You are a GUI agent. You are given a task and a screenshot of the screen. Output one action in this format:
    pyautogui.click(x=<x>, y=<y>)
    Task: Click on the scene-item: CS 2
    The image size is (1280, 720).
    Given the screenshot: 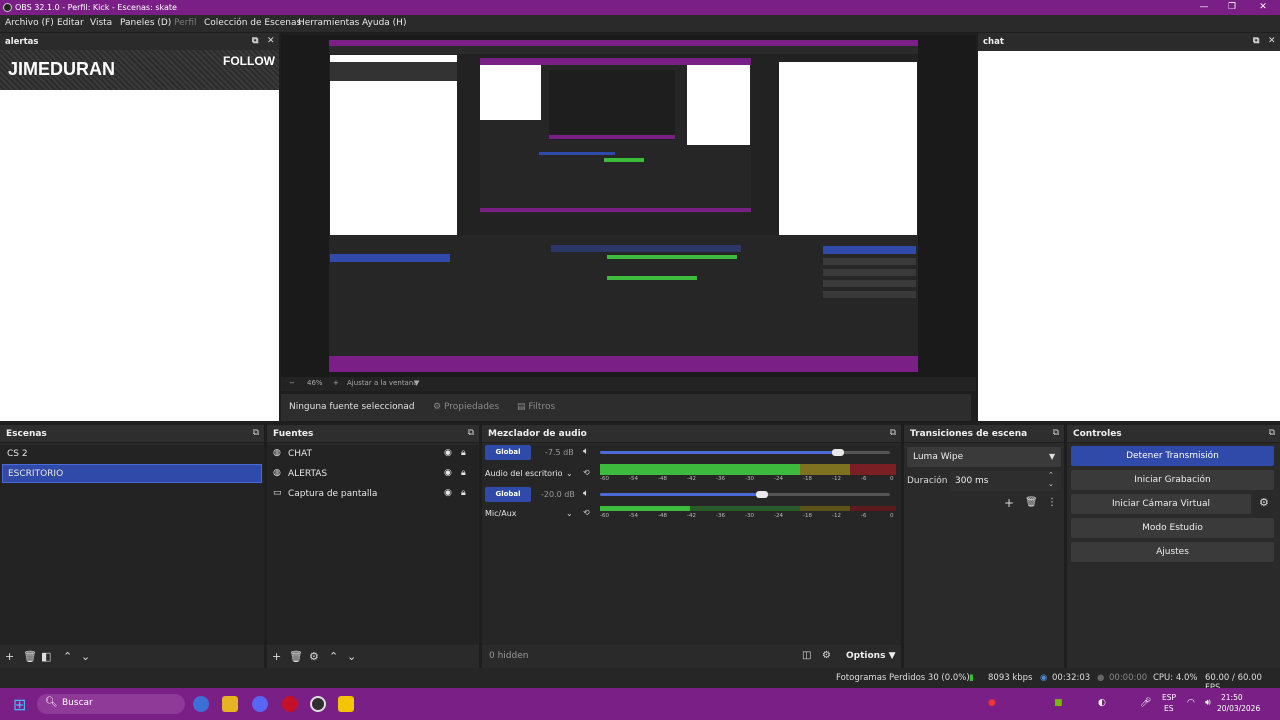 What is the action you would take?
    pyautogui.click(x=132, y=454)
    